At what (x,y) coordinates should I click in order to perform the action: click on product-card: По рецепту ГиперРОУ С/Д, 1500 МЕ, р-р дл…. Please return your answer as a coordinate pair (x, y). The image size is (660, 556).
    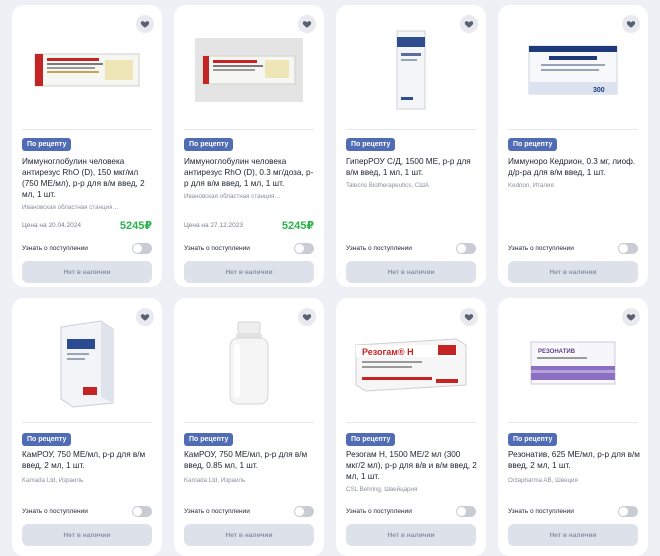
    Looking at the image, I should click on (411, 146).